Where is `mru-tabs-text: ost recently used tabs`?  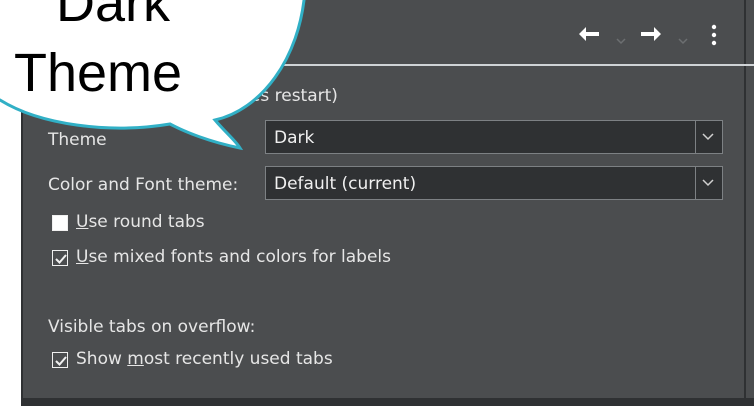 mru-tabs-text: ost recently used tabs is located at coordinates (238, 359).